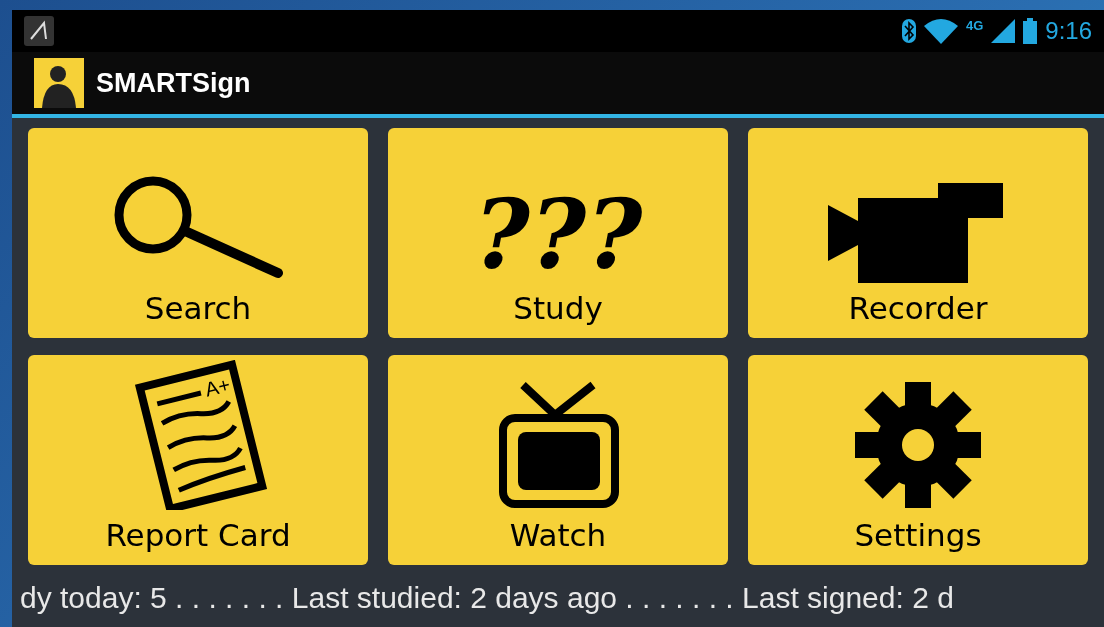  I want to click on menu-tile: Recorder, so click(918, 233).